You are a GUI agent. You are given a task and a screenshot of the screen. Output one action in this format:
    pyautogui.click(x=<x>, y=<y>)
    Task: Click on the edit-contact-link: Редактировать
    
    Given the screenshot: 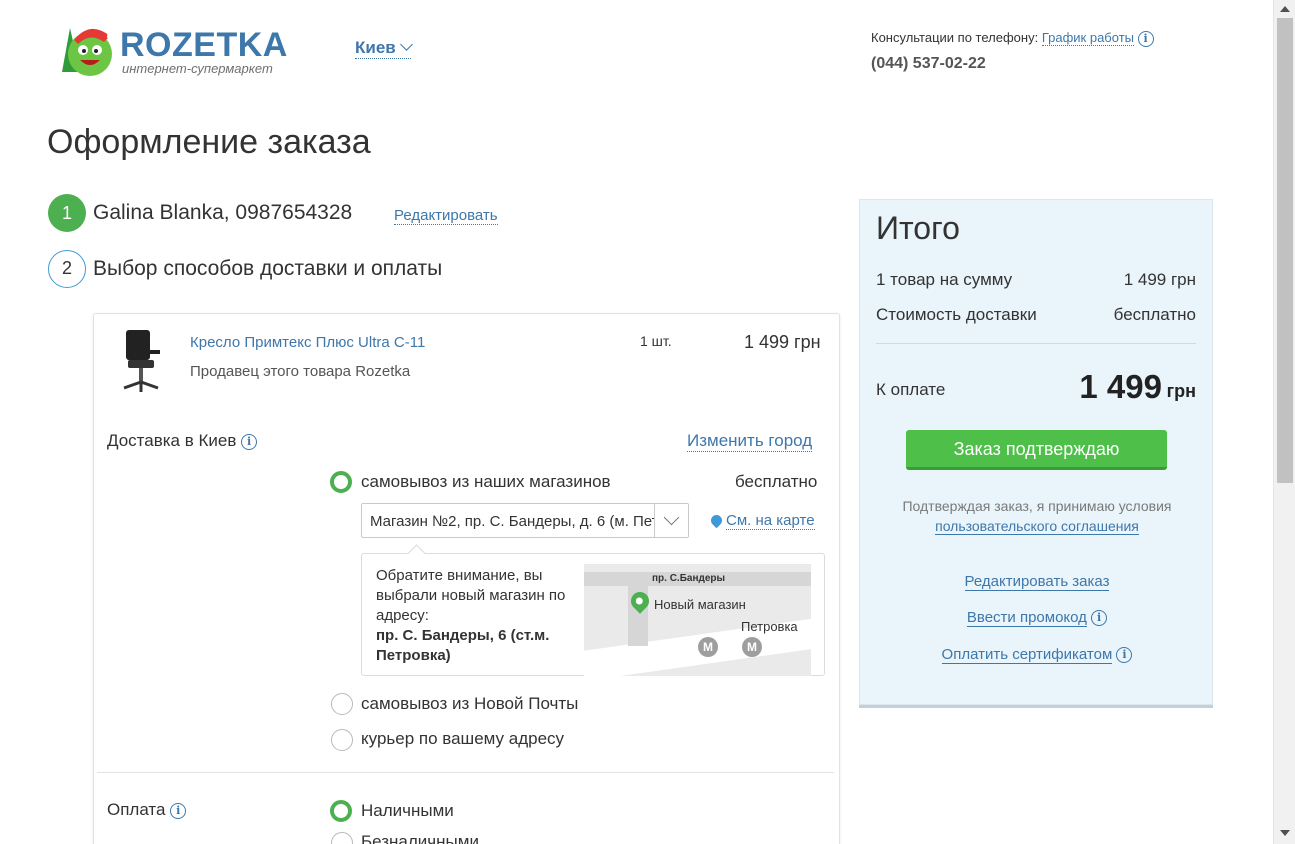 What is the action you would take?
    pyautogui.click(x=446, y=216)
    